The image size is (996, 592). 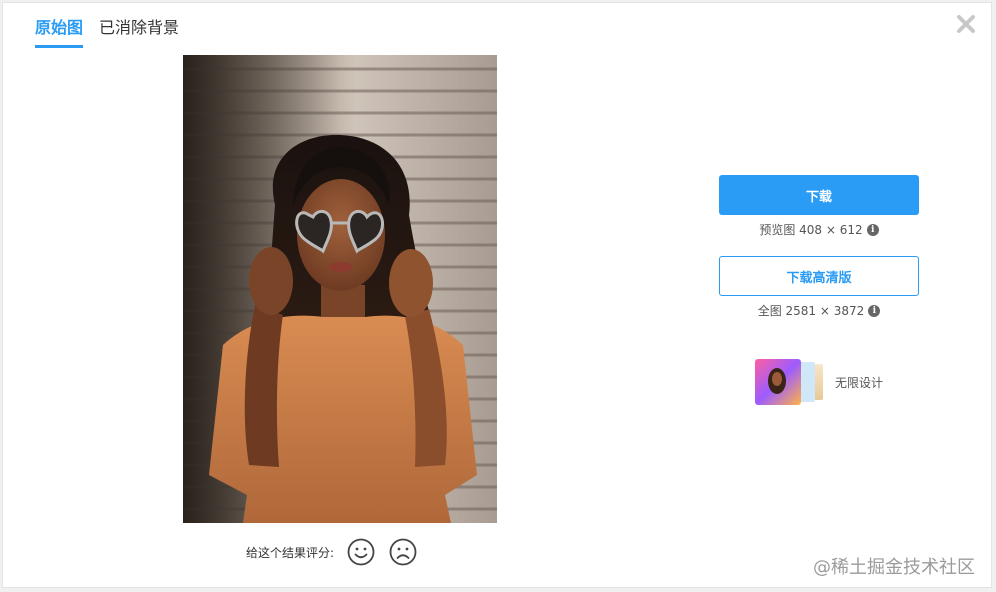 I want to click on result-rating: 给这个结果评分:, so click(x=332, y=552).